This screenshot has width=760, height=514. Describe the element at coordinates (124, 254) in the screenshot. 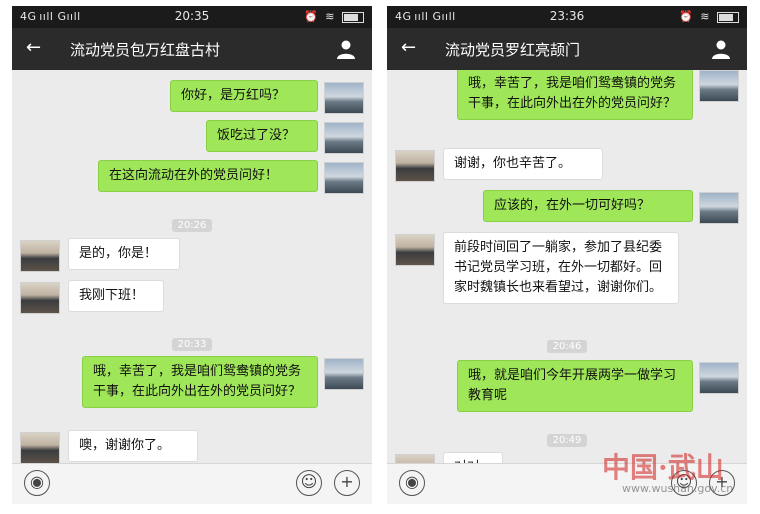

I see `message-bubble-received: 是的，你是！` at that location.